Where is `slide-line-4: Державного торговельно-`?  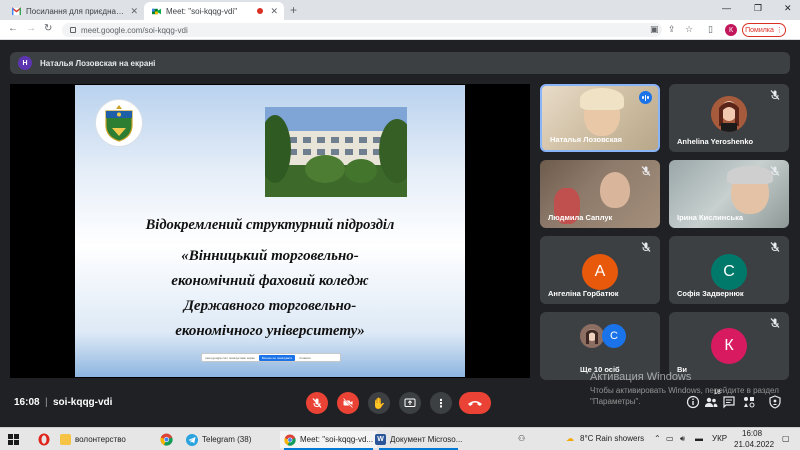
slide-line-4: Державного торговельно- is located at coordinates (270, 306).